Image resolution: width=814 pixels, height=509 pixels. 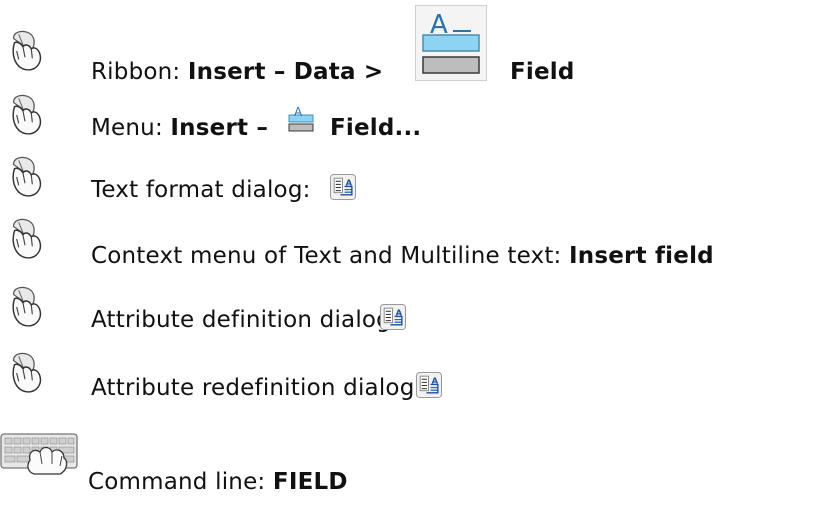 I want to click on insert-field-small-icon: A, so click(x=301, y=119).